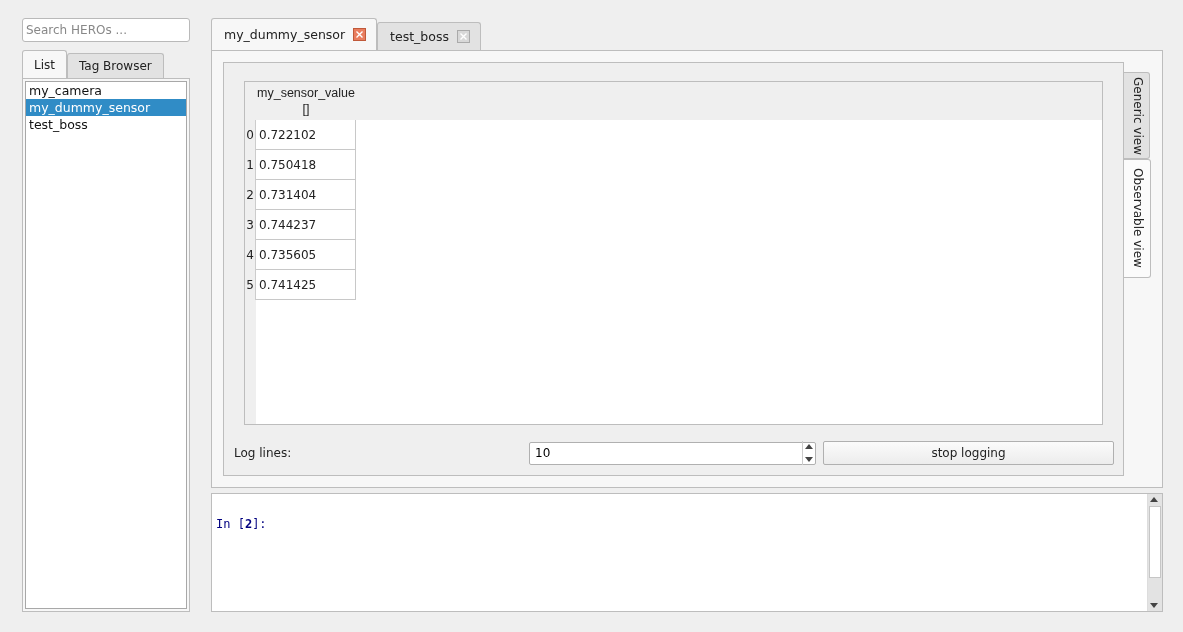 The width and height of the screenshot is (1183, 632). I want to click on stop-logging-button: stop logging, so click(968, 453).